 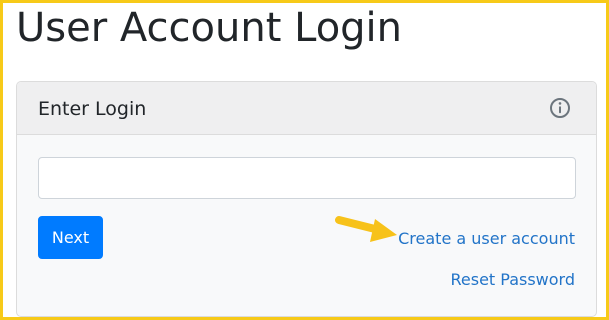 I want to click on login-input, so click(x=307, y=178).